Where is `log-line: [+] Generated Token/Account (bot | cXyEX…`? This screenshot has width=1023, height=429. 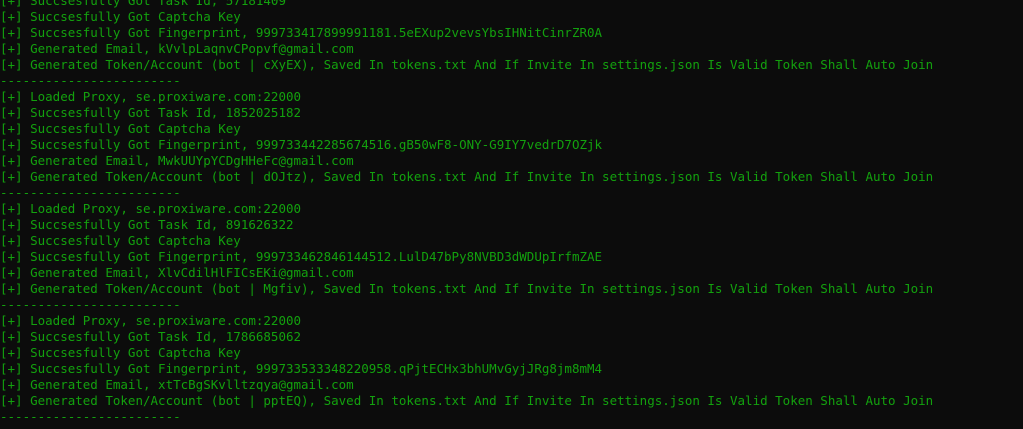
log-line: [+] Generated Token/Account (bot | cXyEX… is located at coordinates (467, 64).